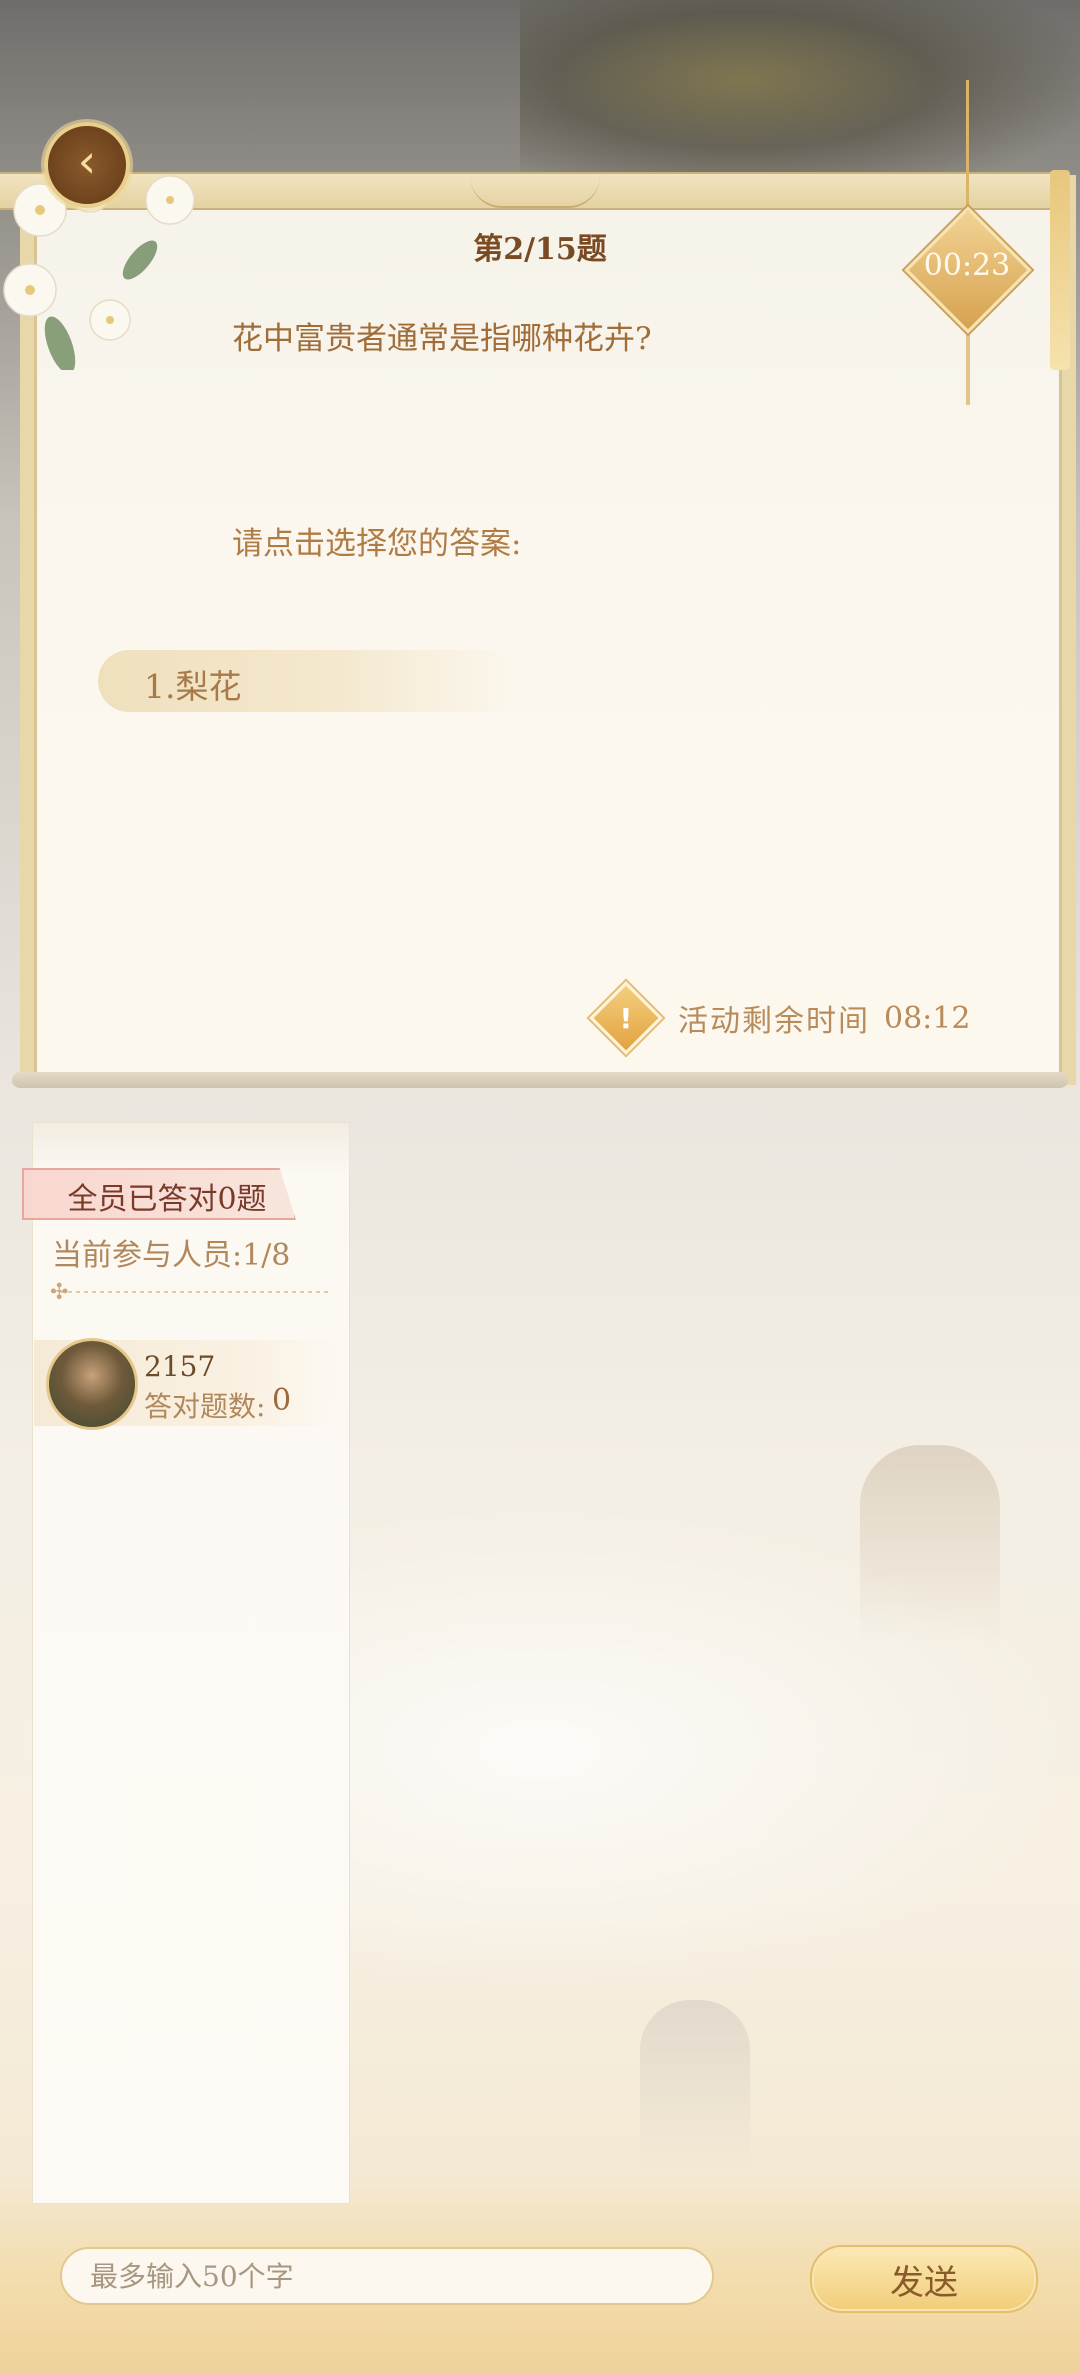 The image size is (1080, 2373). What do you see at coordinates (308, 681) in the screenshot?
I see `answer-option: 1.梨花` at bounding box center [308, 681].